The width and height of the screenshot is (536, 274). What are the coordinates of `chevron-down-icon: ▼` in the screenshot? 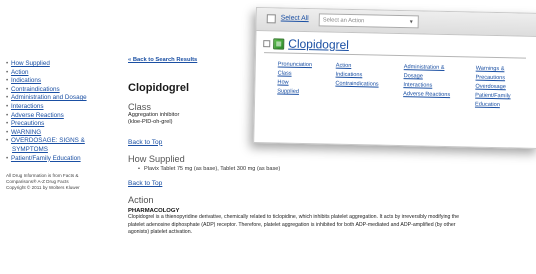 It's located at (411, 22).